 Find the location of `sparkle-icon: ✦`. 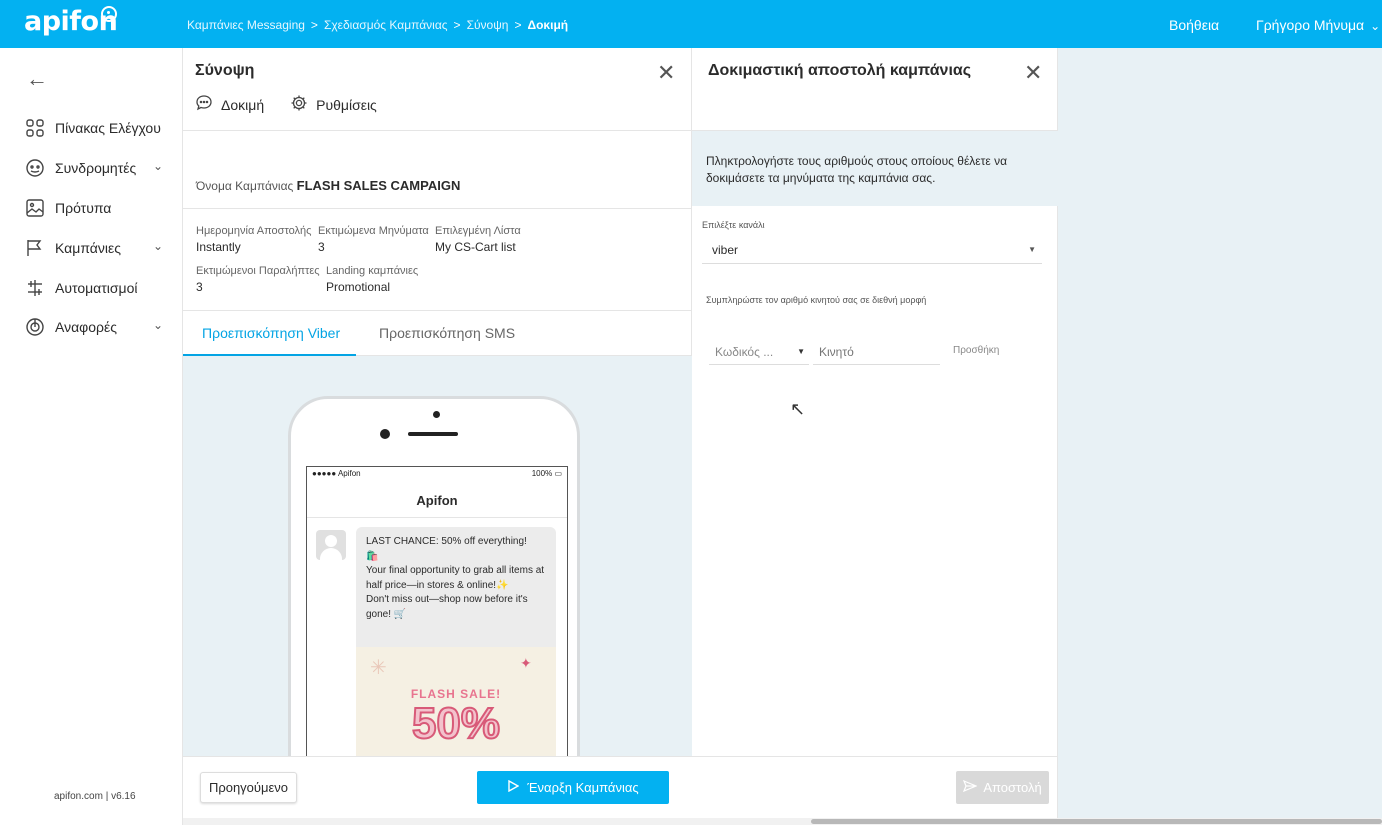

sparkle-icon: ✦ is located at coordinates (526, 663).